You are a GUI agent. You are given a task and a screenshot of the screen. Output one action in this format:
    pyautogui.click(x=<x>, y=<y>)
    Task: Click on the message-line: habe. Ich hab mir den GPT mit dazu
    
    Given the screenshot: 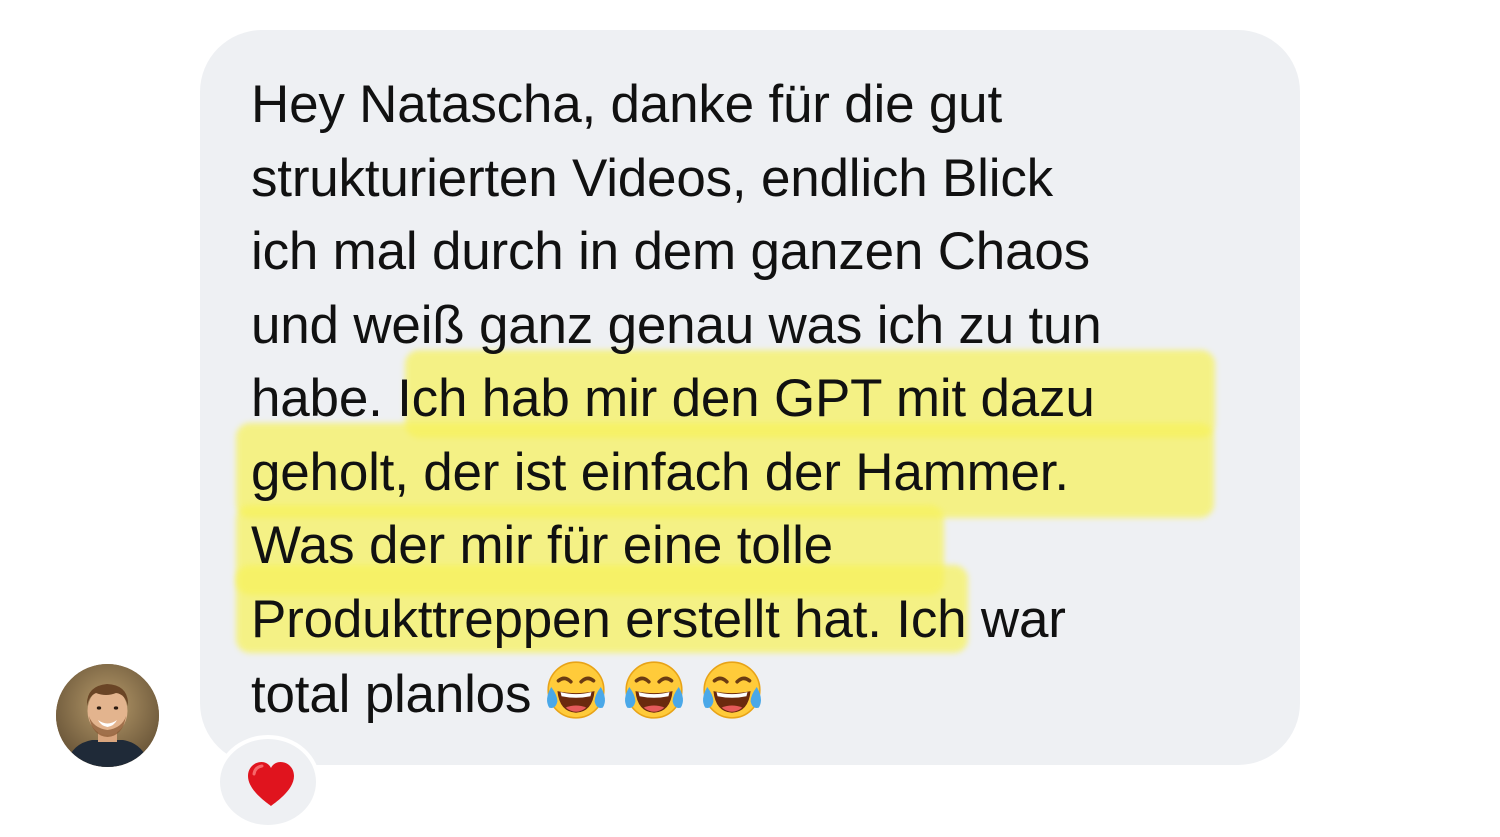 What is the action you would take?
    pyautogui.click(x=673, y=398)
    